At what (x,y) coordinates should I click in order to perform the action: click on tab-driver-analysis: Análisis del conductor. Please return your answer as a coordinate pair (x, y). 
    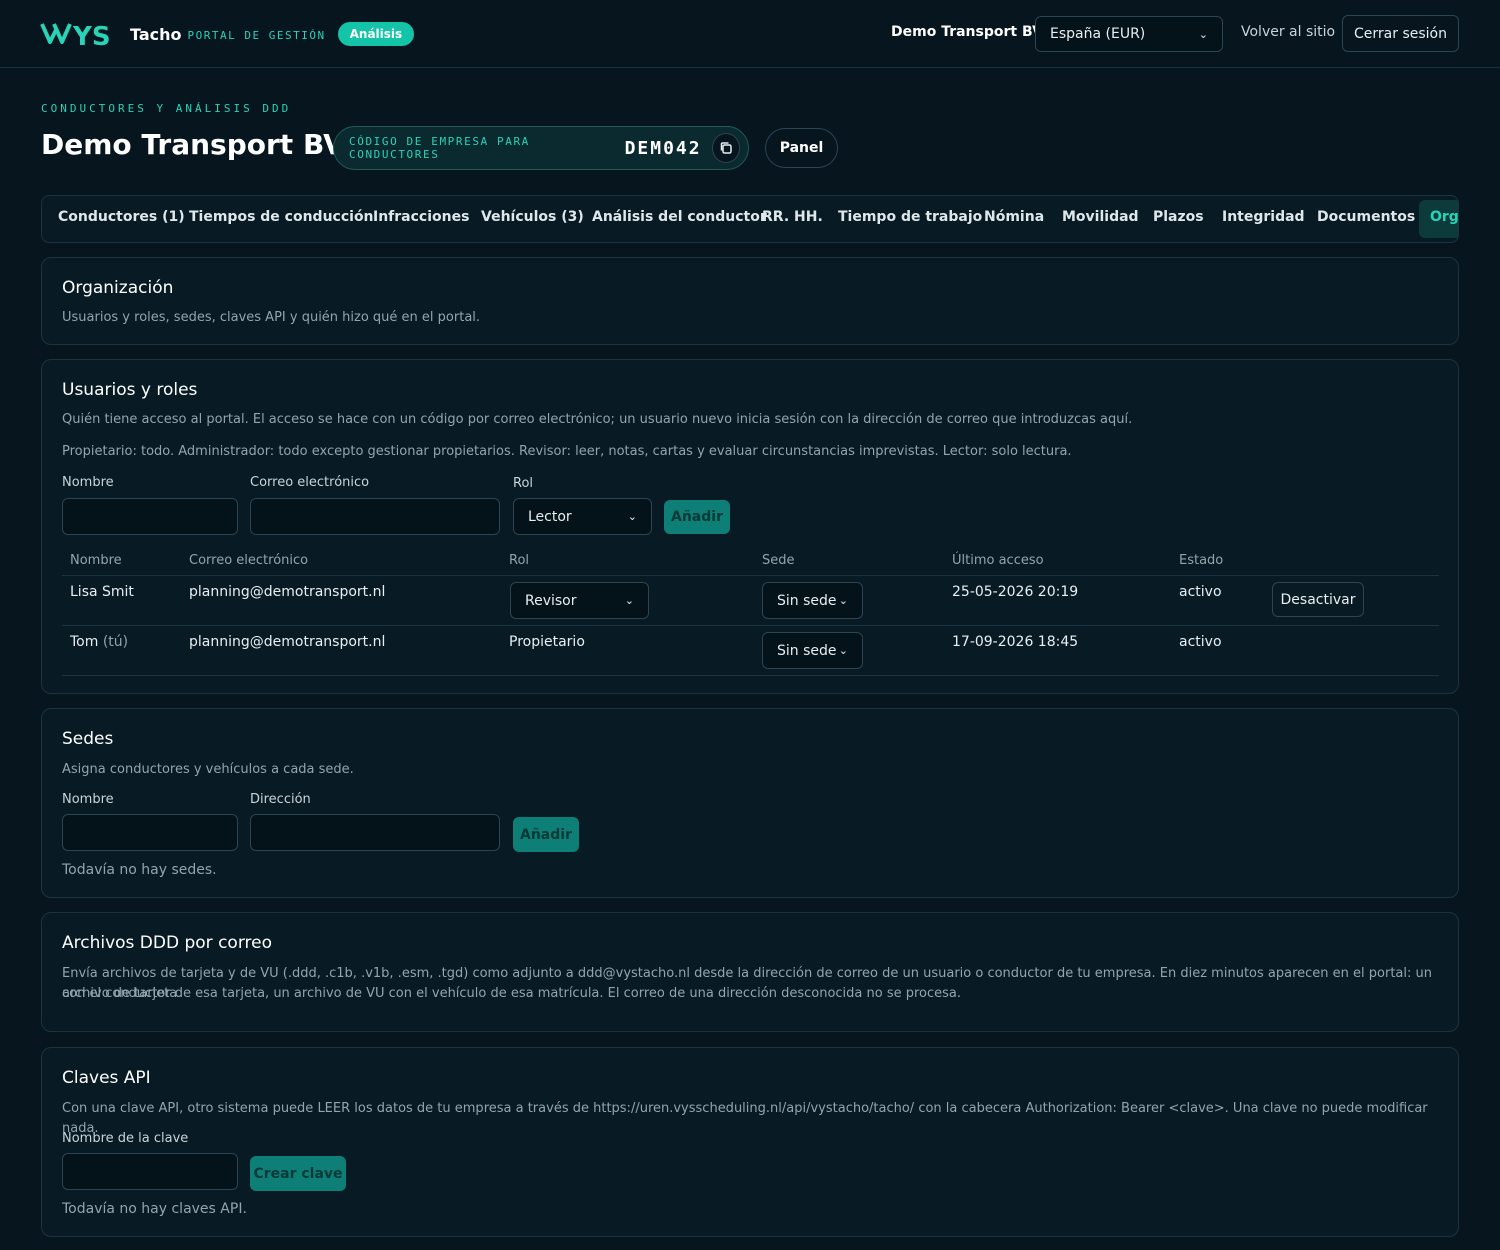
    Looking at the image, I should click on (679, 217).